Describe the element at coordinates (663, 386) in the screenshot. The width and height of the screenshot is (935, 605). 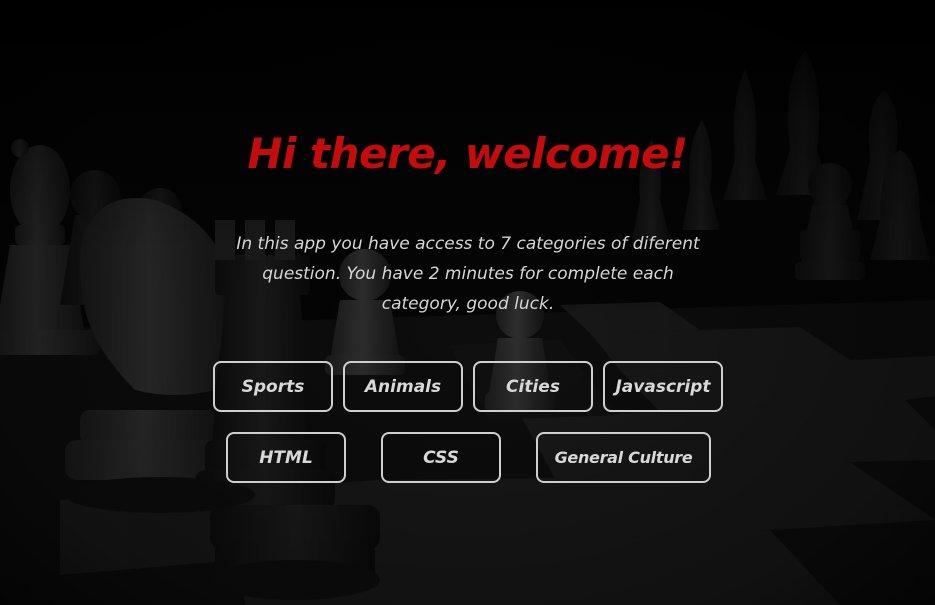
I see `category-button-javascript: Javascript` at that location.